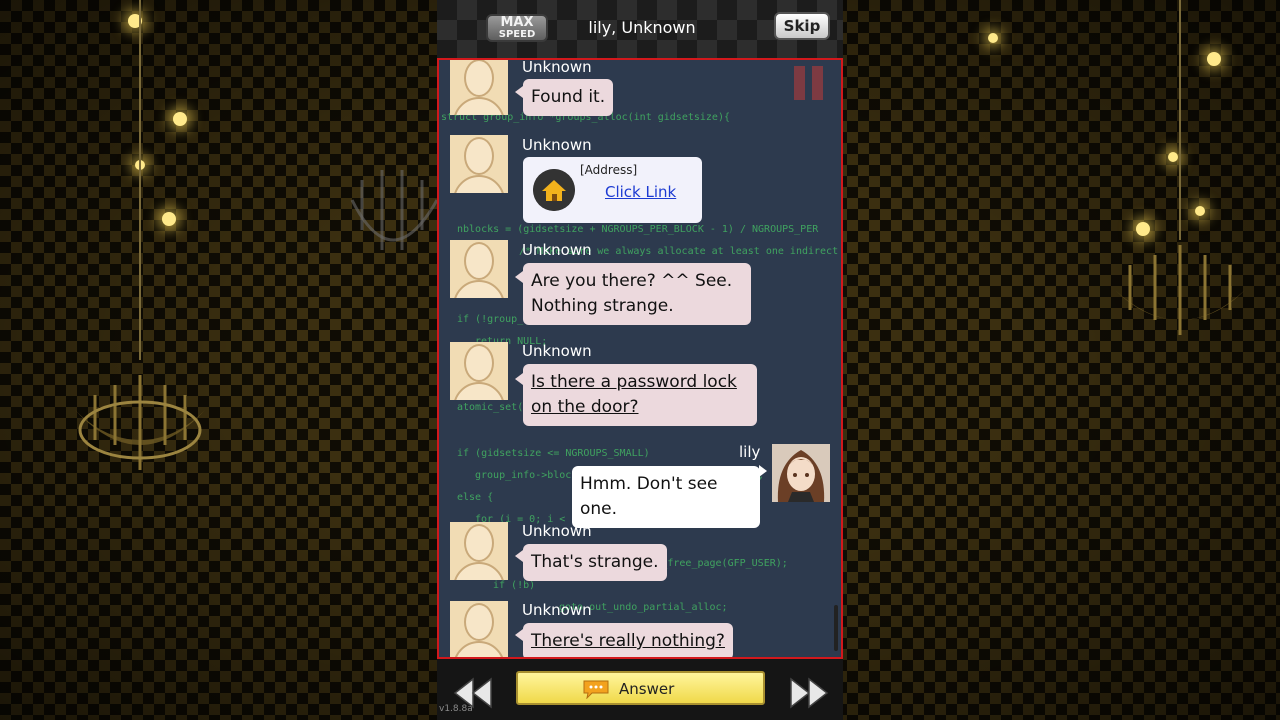  I want to click on chat-scrollbar, so click(836, 628).